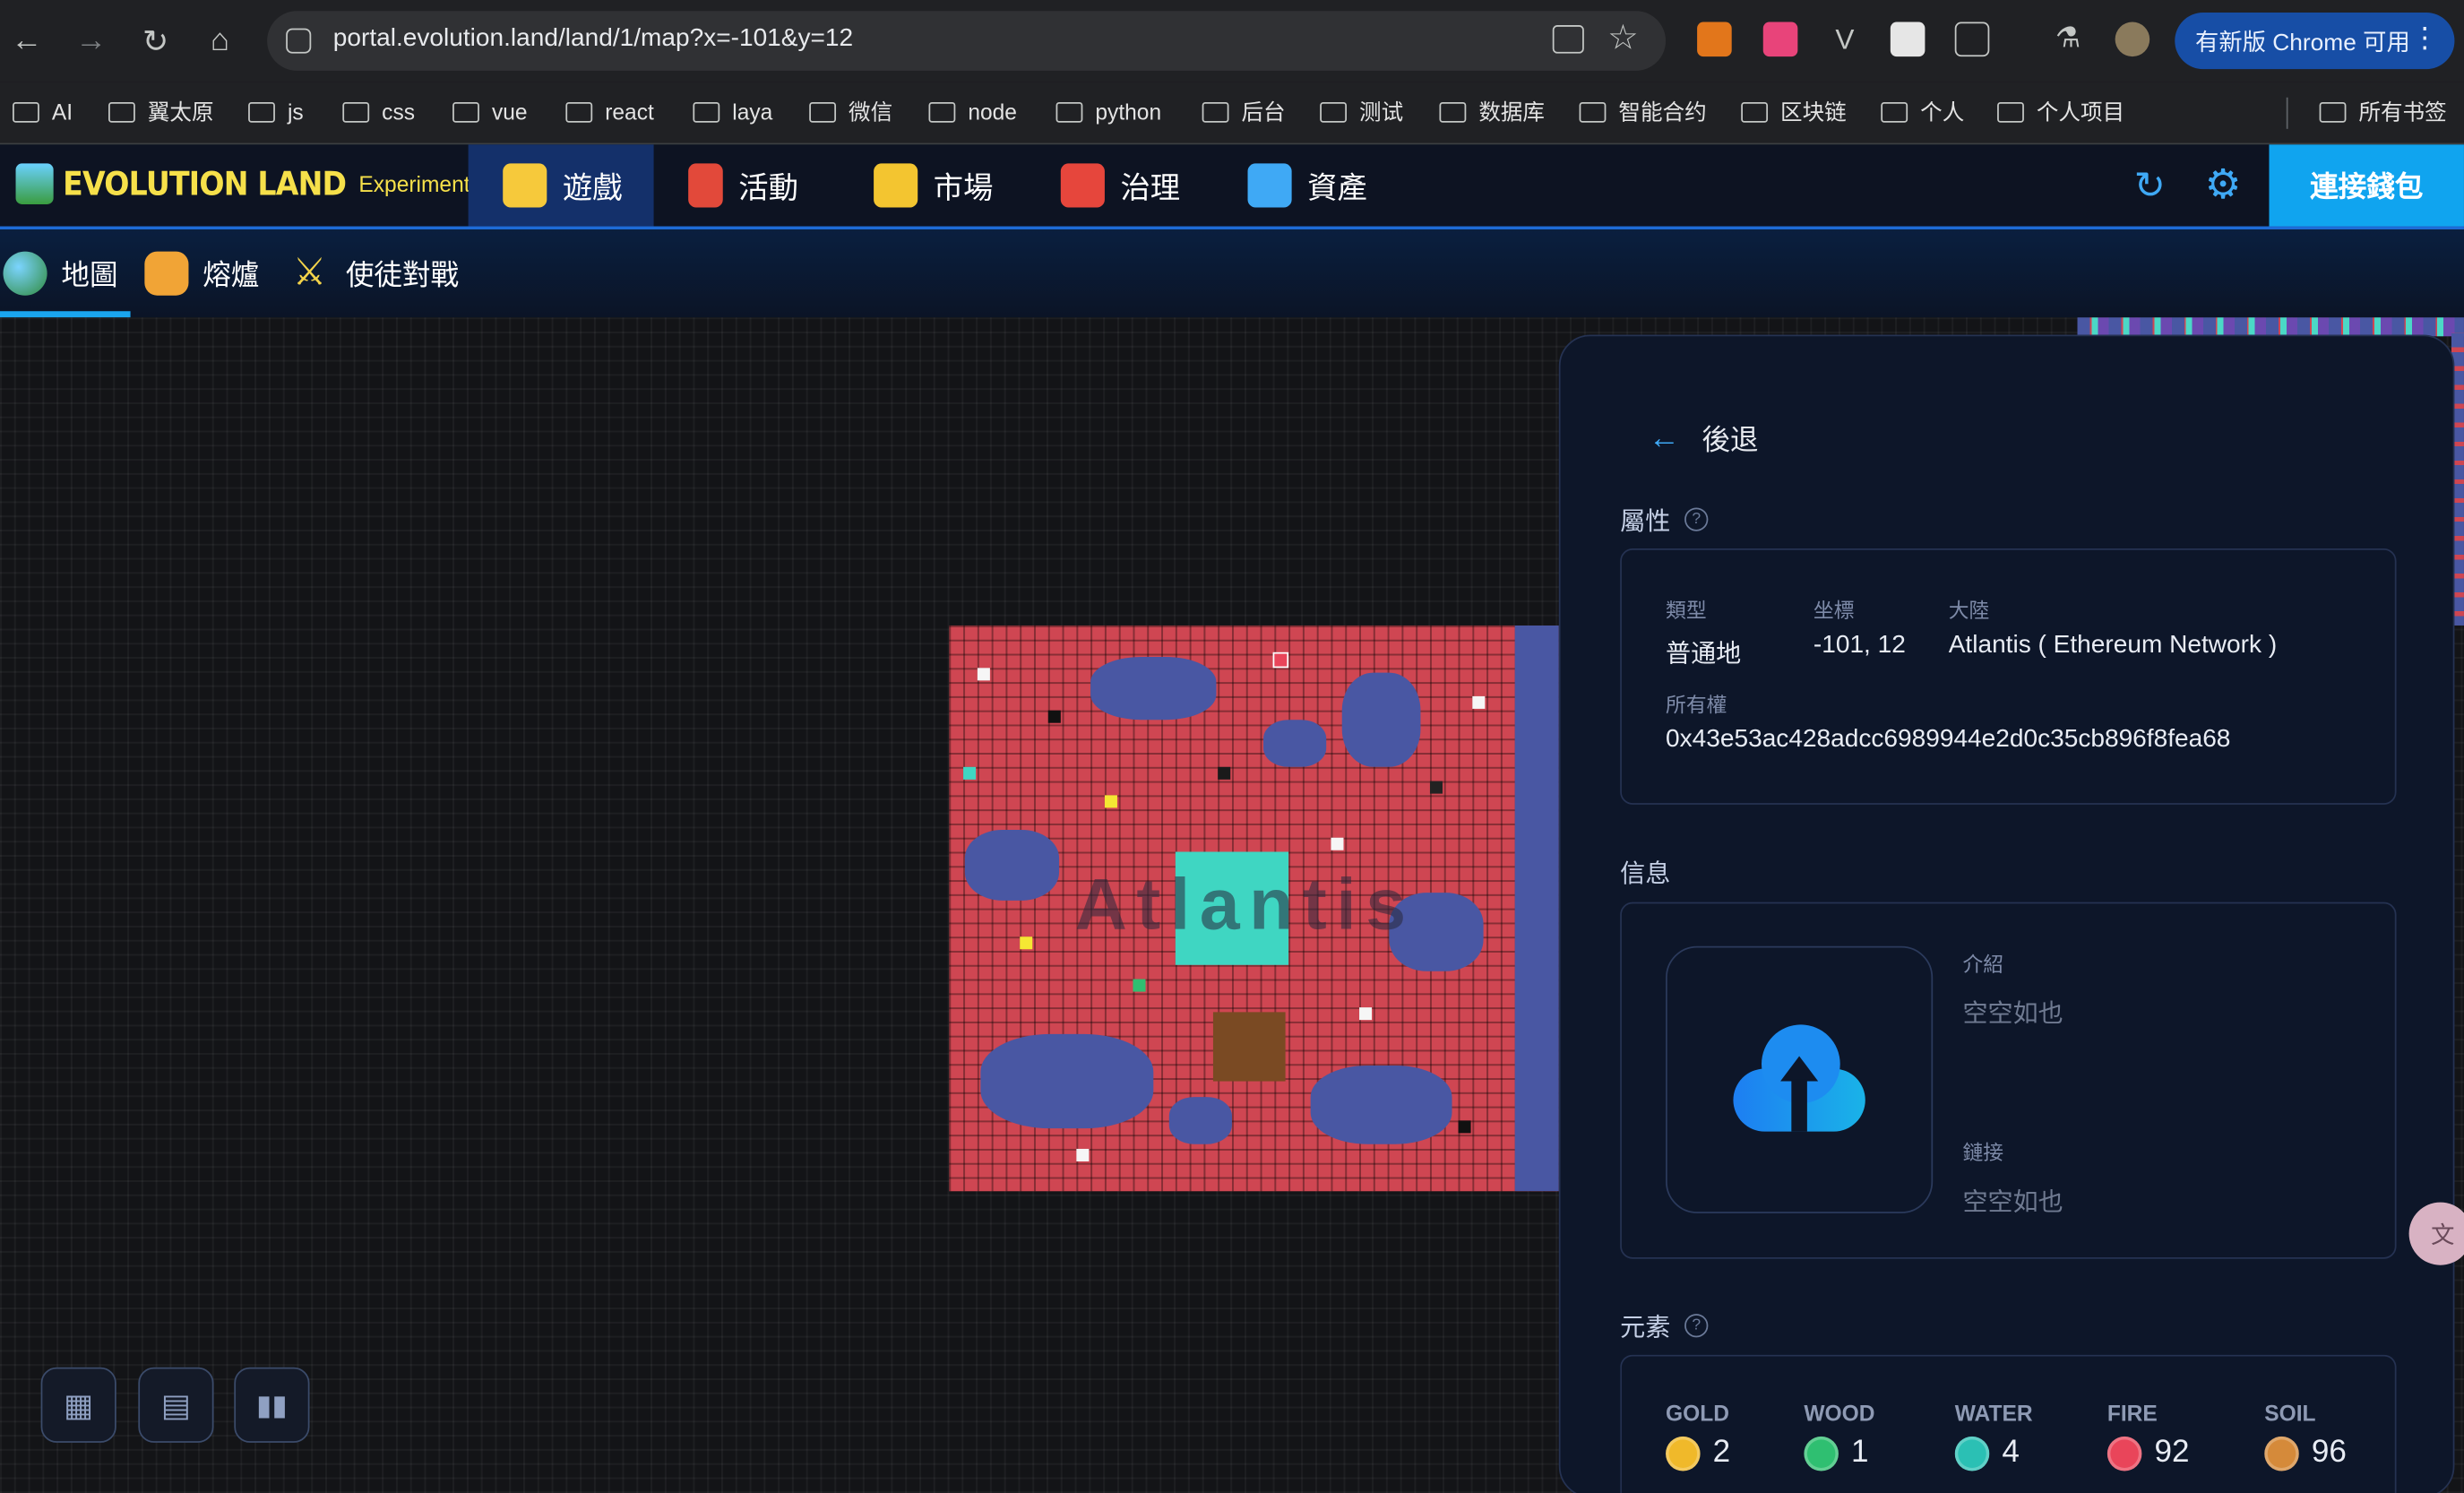 The height and width of the screenshot is (1493, 2464). I want to click on globe-icon, so click(25, 273).